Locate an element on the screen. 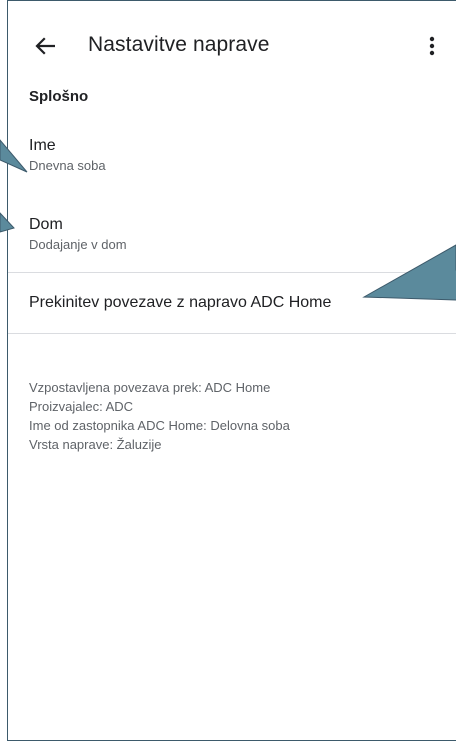  info-agent-name: Ime od zastopnika ADC Home: Delovna soba is located at coordinates (159, 425).